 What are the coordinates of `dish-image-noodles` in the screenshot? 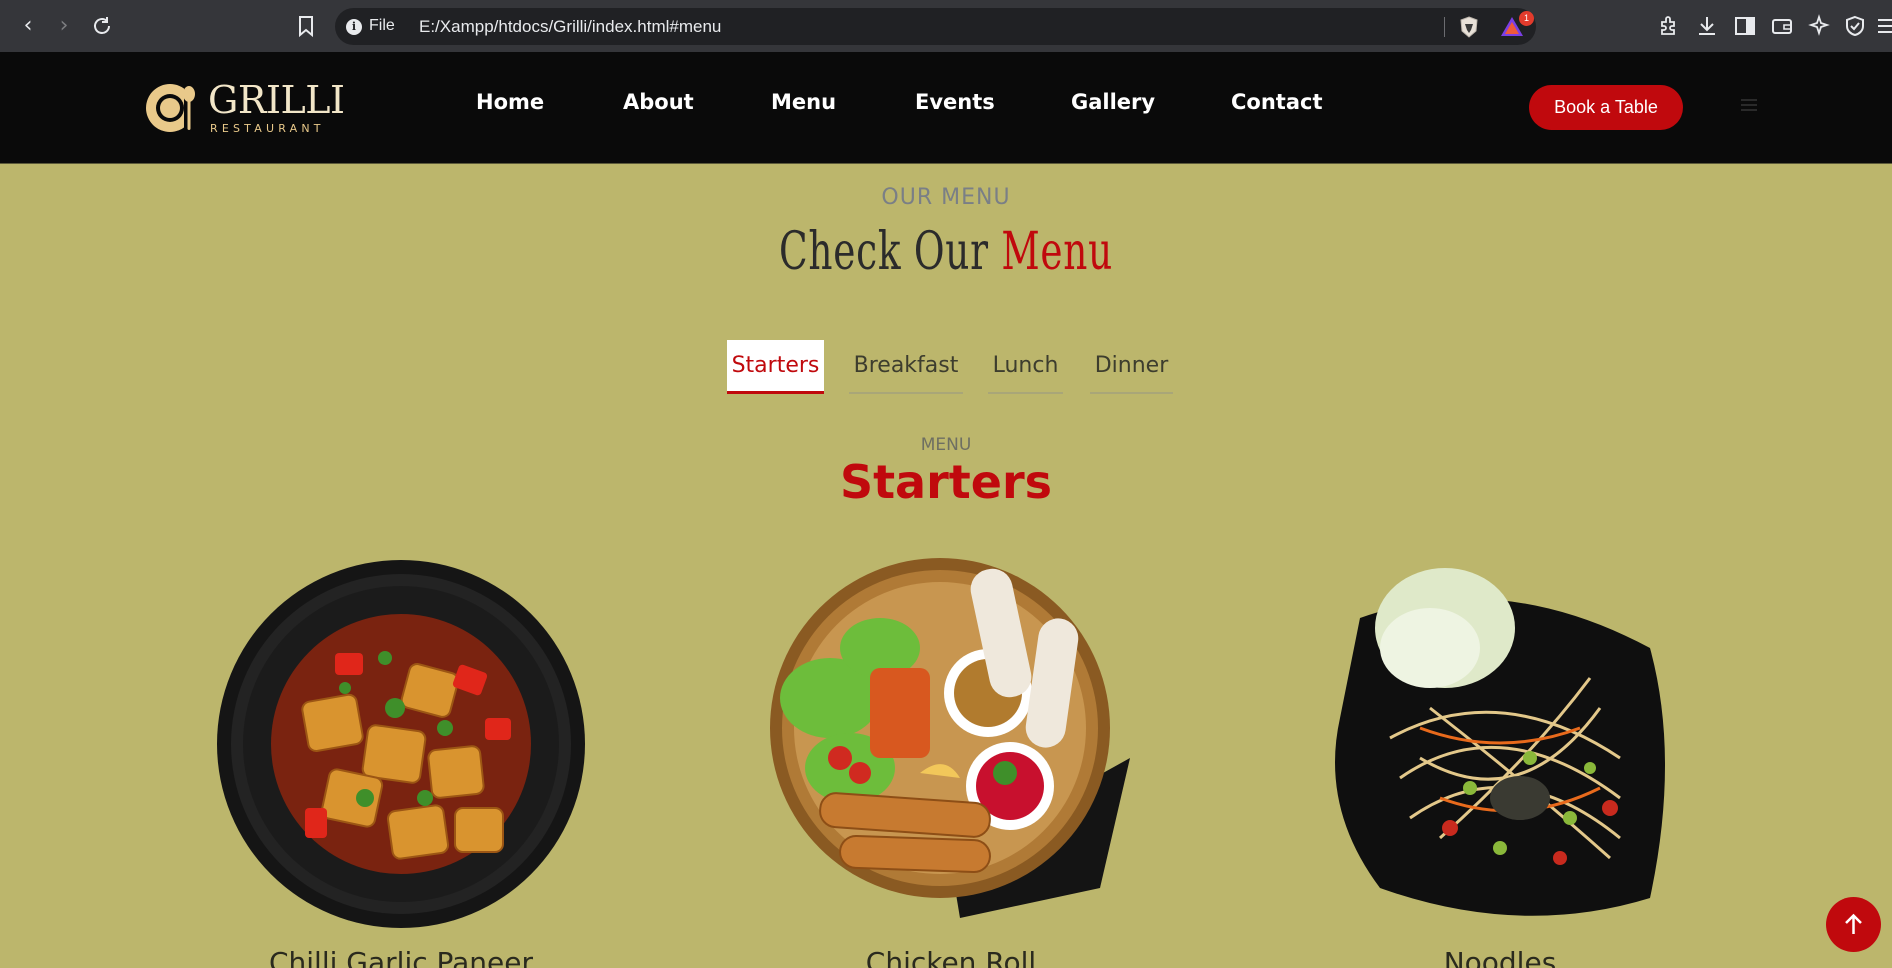 It's located at (1500, 746).